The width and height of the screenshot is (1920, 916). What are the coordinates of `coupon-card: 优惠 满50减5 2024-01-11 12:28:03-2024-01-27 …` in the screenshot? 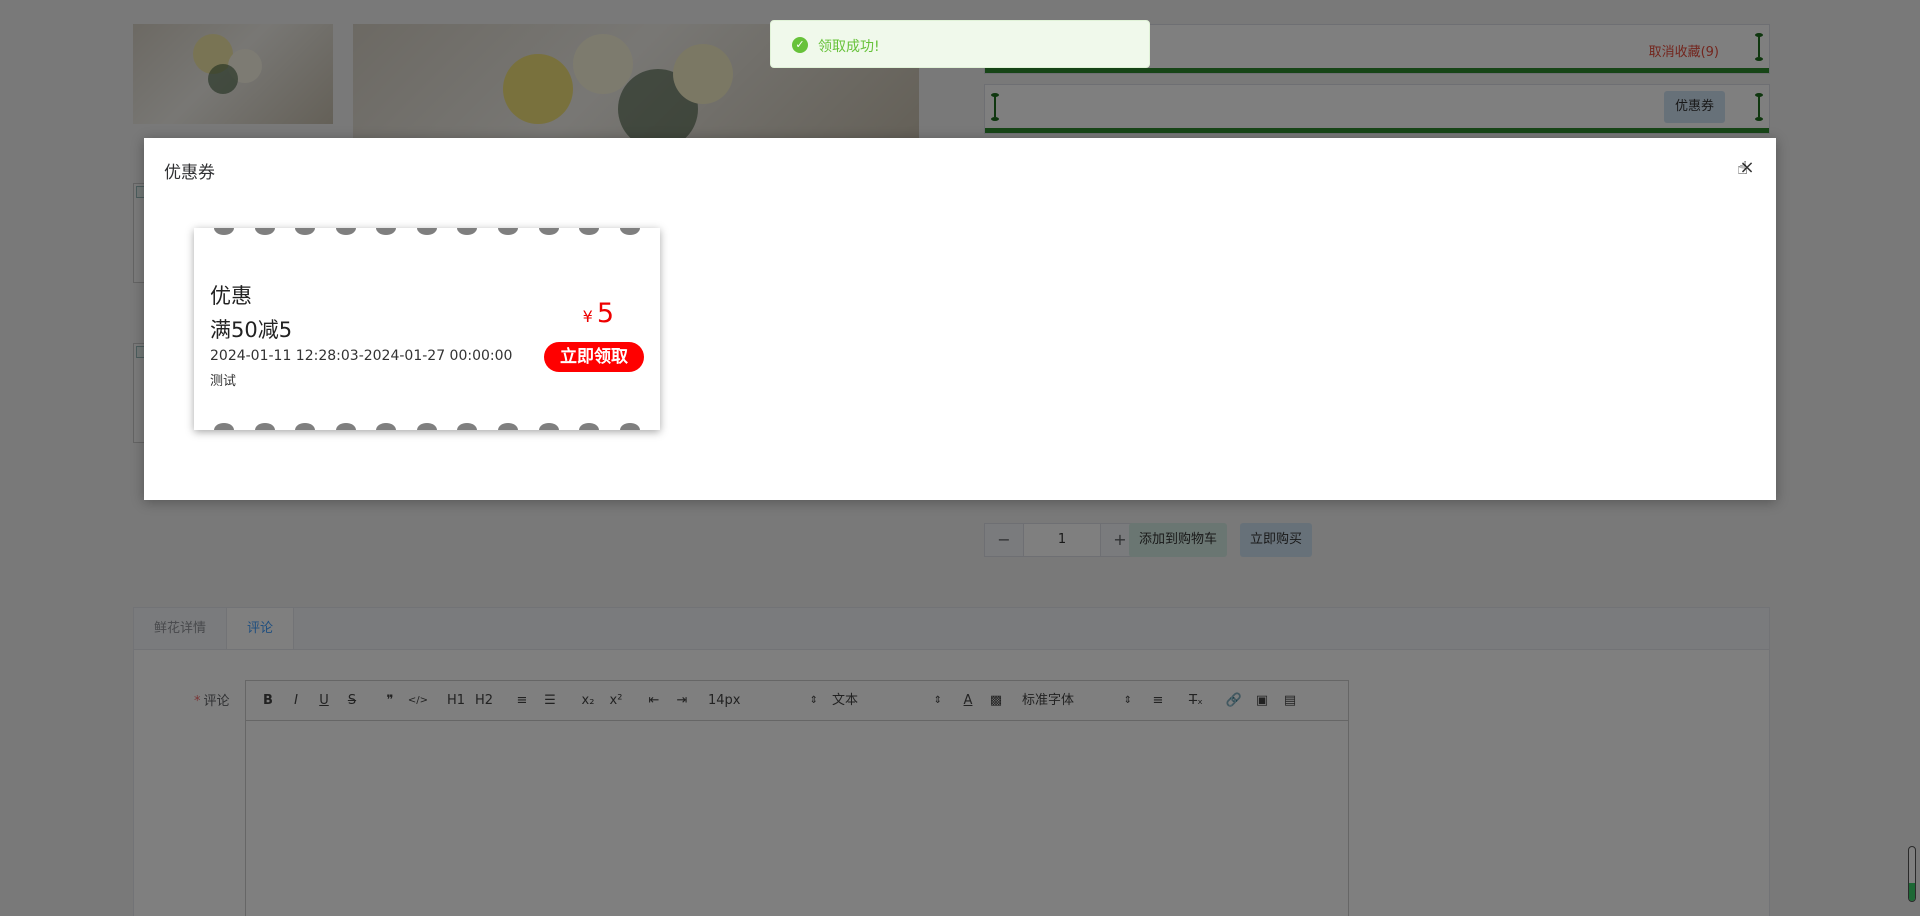 It's located at (427, 329).